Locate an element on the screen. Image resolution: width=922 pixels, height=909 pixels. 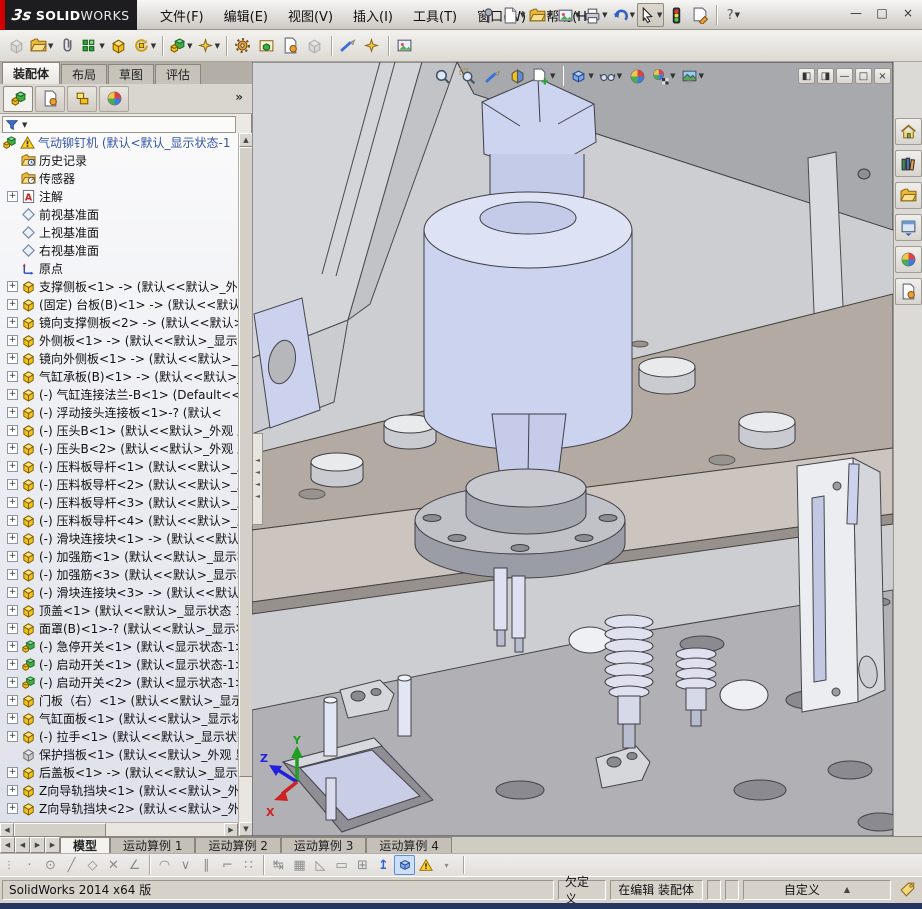
point-button: · is located at coordinates (29, 865).